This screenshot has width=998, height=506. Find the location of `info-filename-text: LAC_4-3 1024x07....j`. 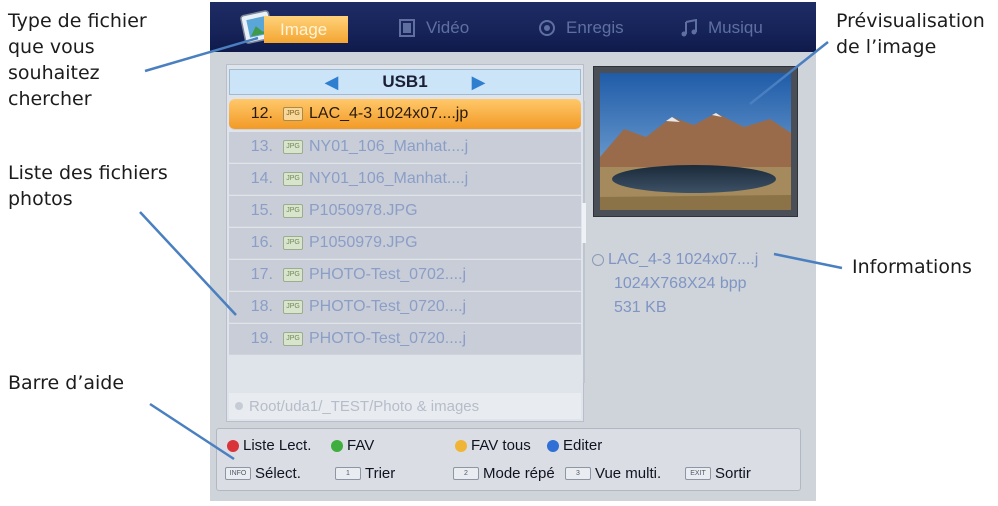

info-filename-text: LAC_4-3 1024x07....j is located at coordinates (683, 259).